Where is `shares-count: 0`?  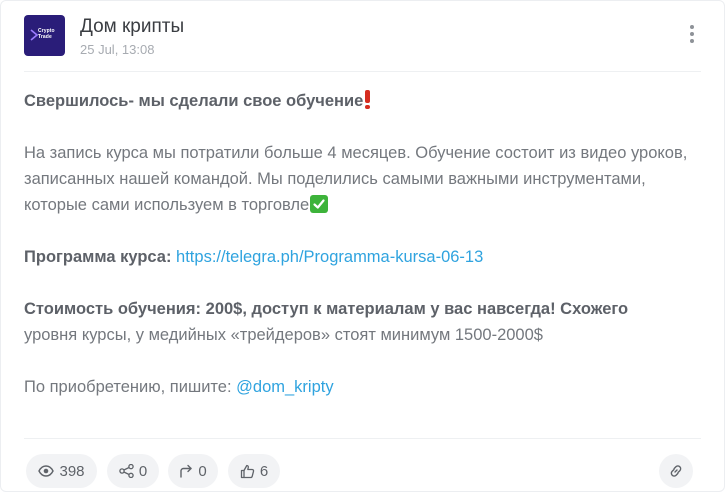 shares-count: 0 is located at coordinates (143, 471).